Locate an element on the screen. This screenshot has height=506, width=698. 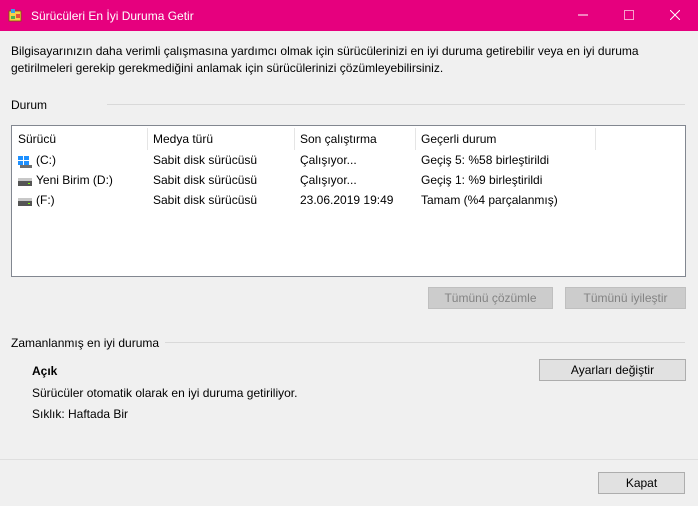
status-section-label: Durum is located at coordinates (29, 105).